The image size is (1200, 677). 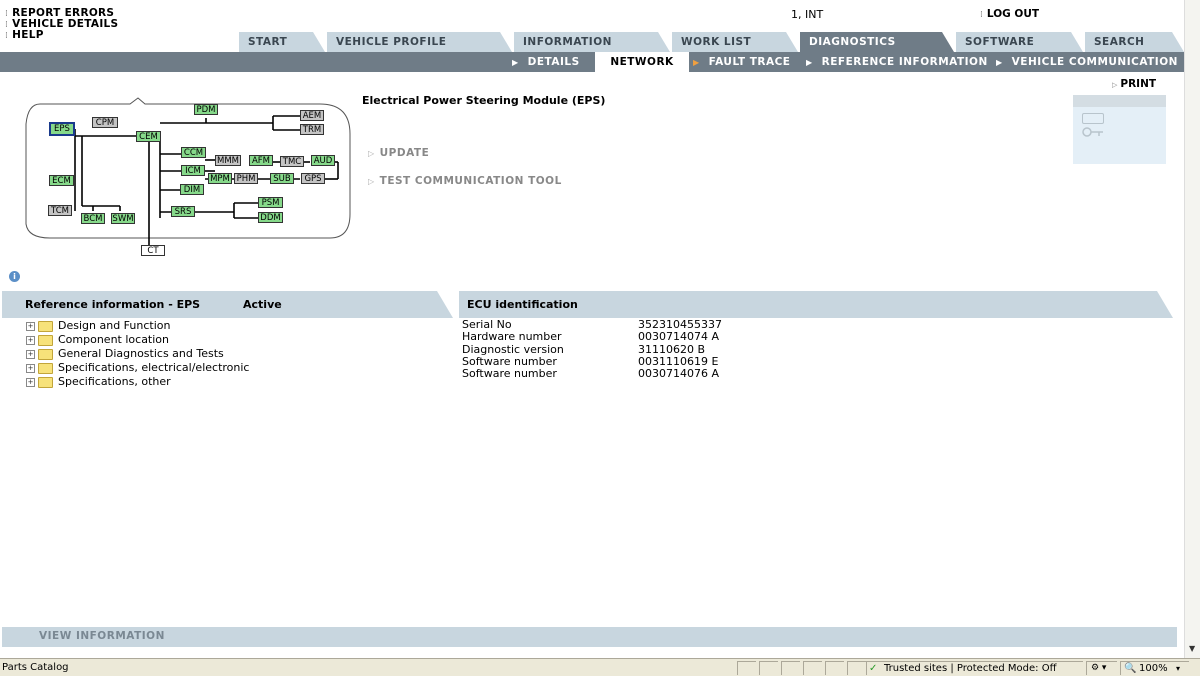 What do you see at coordinates (679, 336) in the screenshot?
I see `ecu-value: 0030714074 A` at bounding box center [679, 336].